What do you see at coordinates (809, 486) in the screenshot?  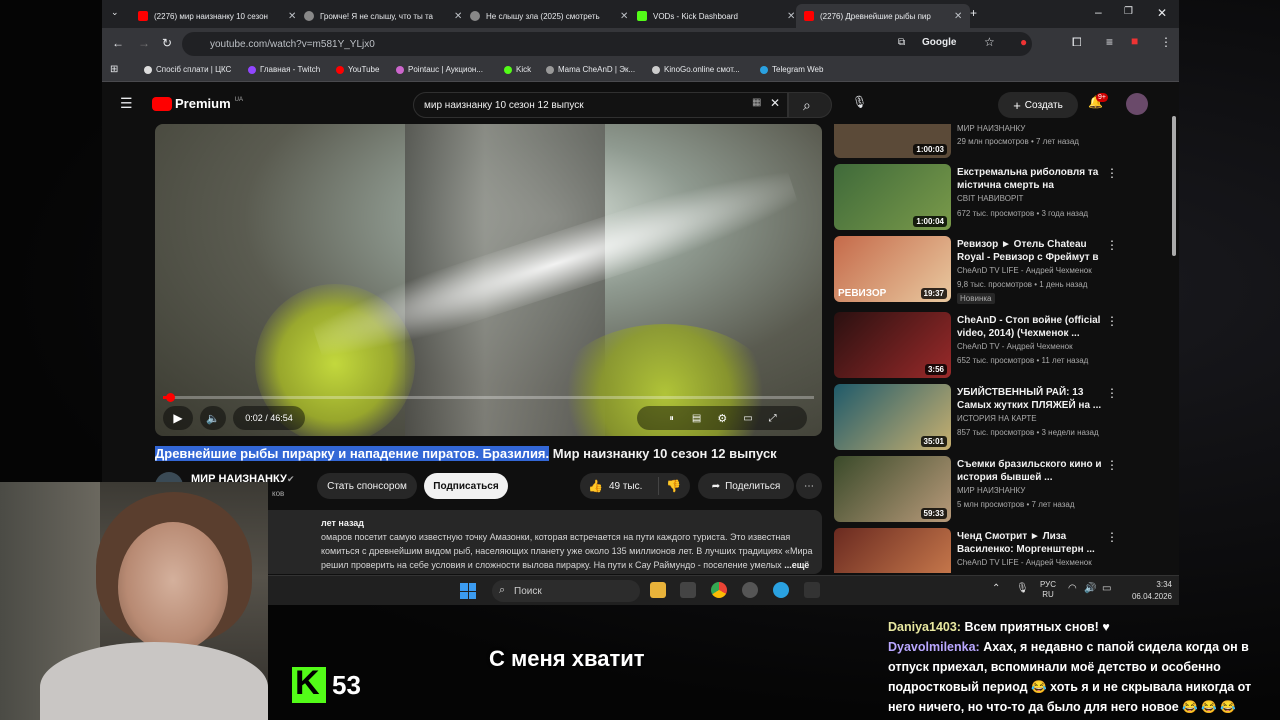 I see `more-actions-button: ⋯` at bounding box center [809, 486].